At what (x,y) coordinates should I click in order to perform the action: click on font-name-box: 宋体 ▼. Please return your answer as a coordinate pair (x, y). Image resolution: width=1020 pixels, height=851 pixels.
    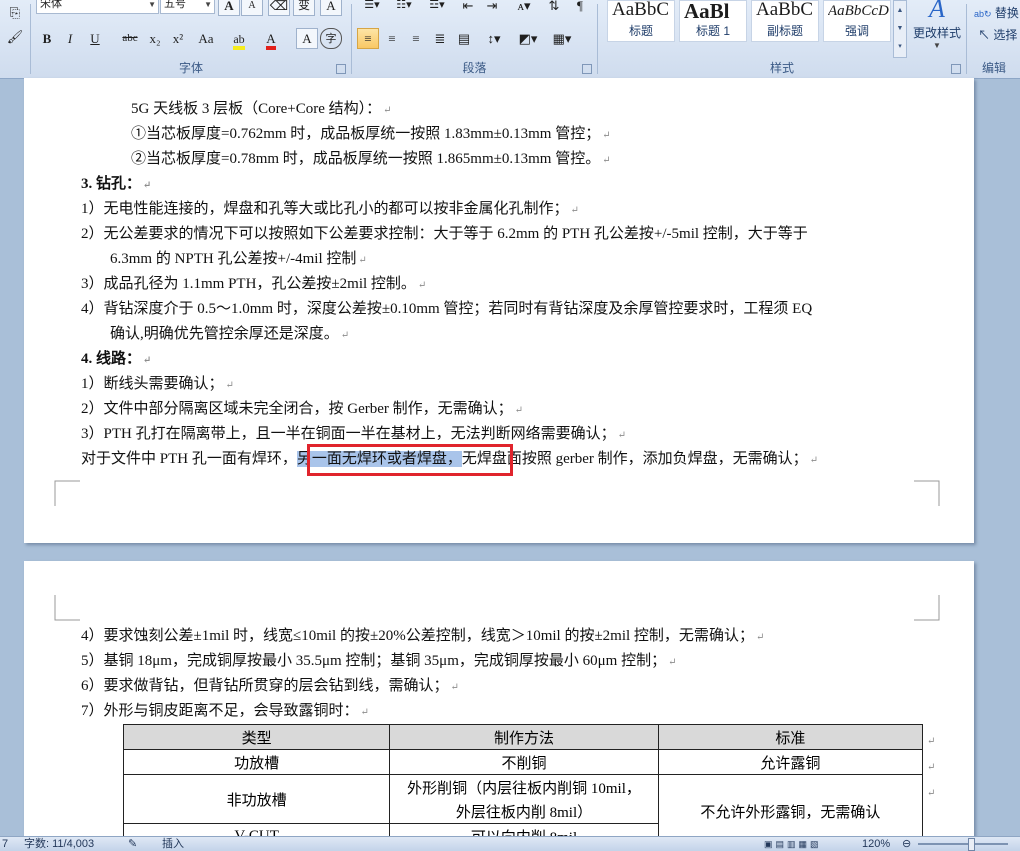
    Looking at the image, I should click on (97, 7).